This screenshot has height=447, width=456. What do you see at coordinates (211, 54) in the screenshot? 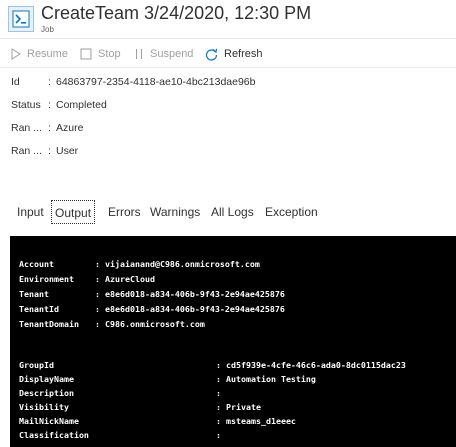
I see `refresh-icon` at bounding box center [211, 54].